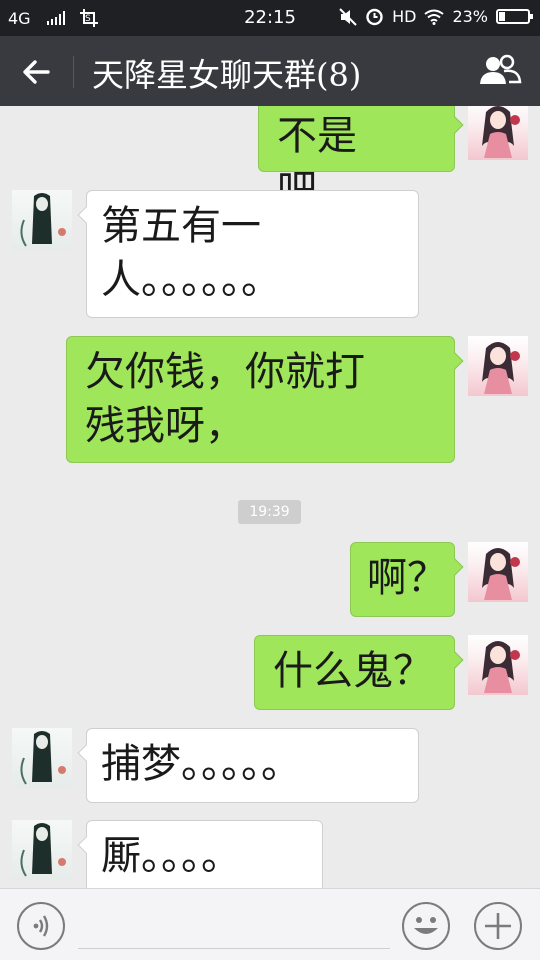 Image resolution: width=540 pixels, height=960 pixels. I want to click on message-bubble-sent: 欠你钱，你就打 残我呀，, so click(265, 399).